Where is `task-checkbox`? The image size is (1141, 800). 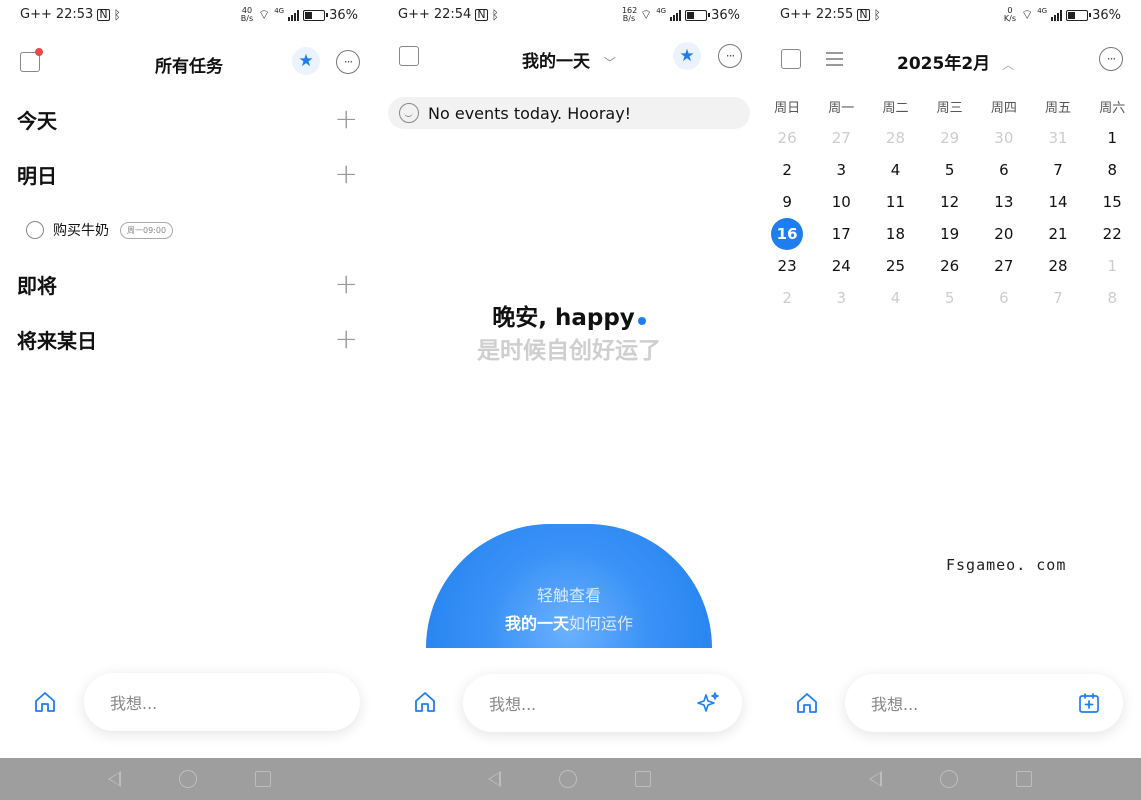 task-checkbox is located at coordinates (35, 230).